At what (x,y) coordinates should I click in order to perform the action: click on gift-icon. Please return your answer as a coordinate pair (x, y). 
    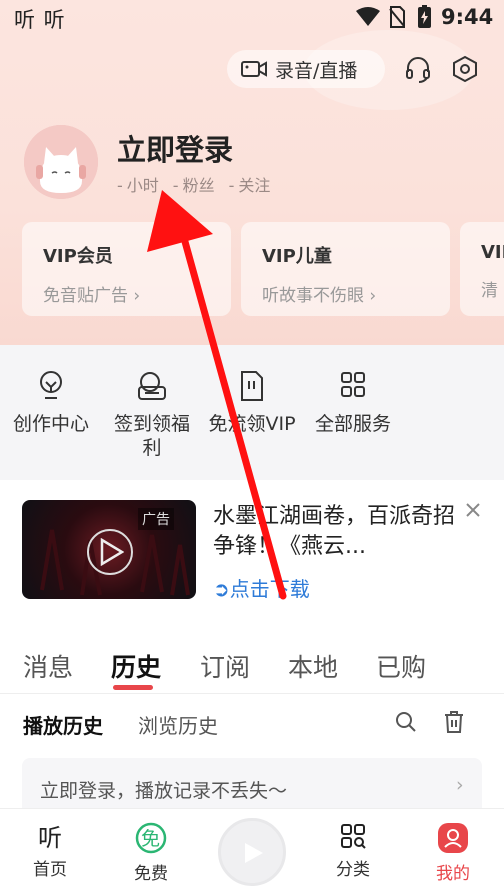
    Looking at the image, I should click on (152, 386).